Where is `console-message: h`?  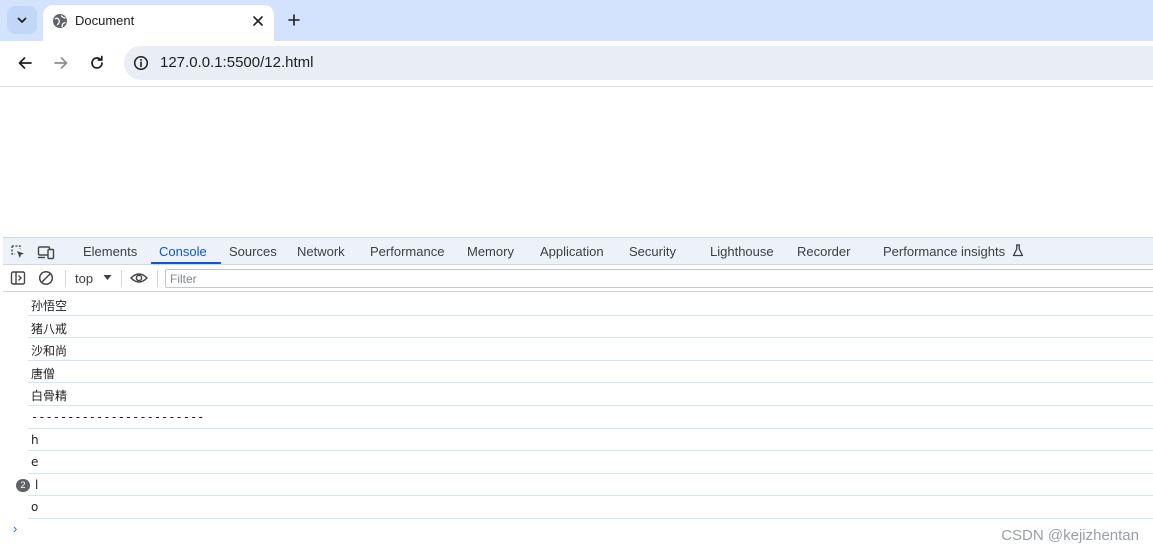 console-message: h is located at coordinates (590, 440).